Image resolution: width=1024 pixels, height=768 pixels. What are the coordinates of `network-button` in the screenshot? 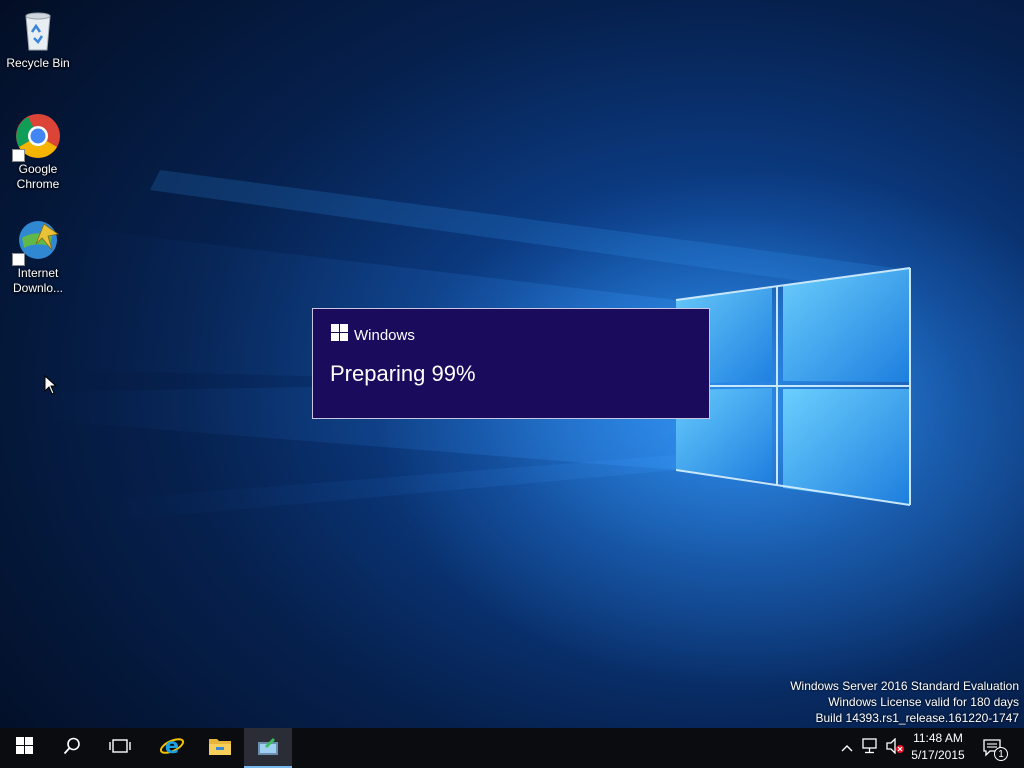 It's located at (871, 748).